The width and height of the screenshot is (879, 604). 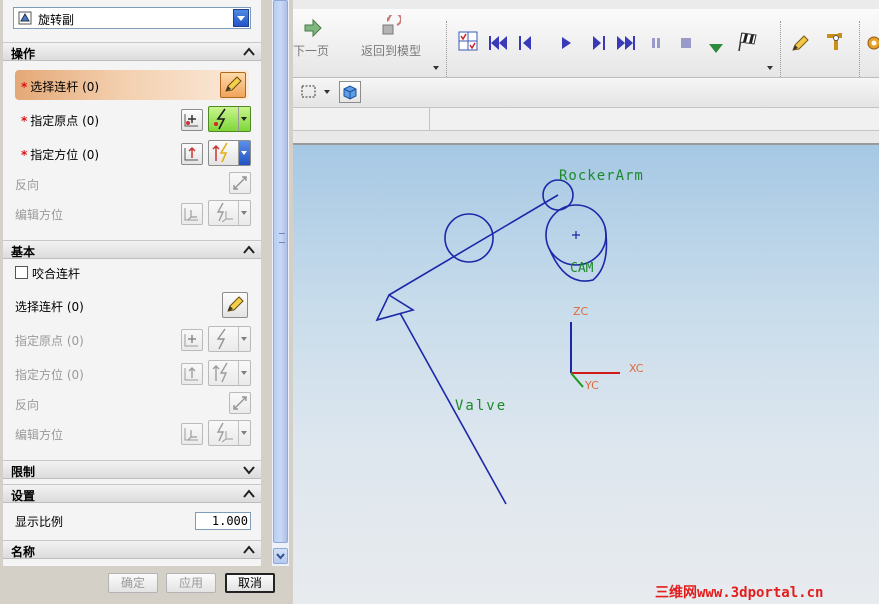 What do you see at coordinates (311, 50) in the screenshot?
I see `next-page-label: 下一页` at bounding box center [311, 50].